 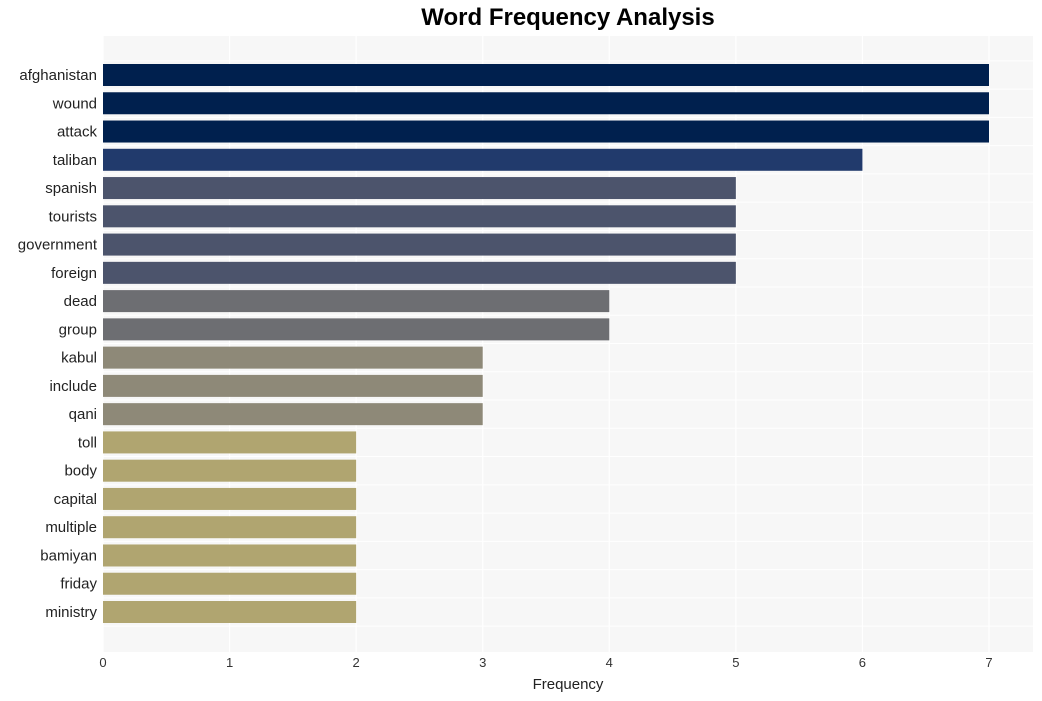 I want to click on category-label: toll, so click(x=87, y=442).